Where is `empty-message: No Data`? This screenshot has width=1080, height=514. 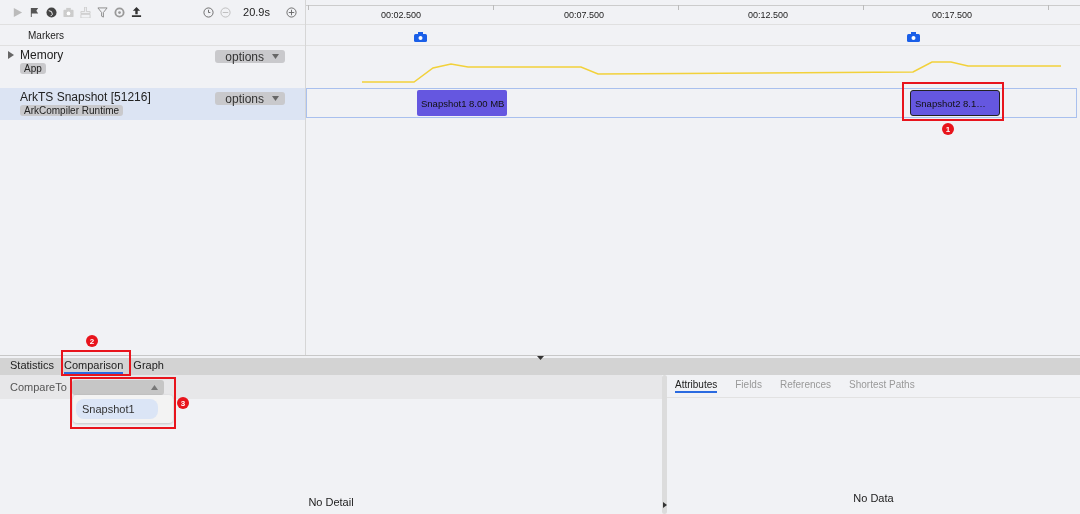
empty-message: No Data is located at coordinates (873, 499).